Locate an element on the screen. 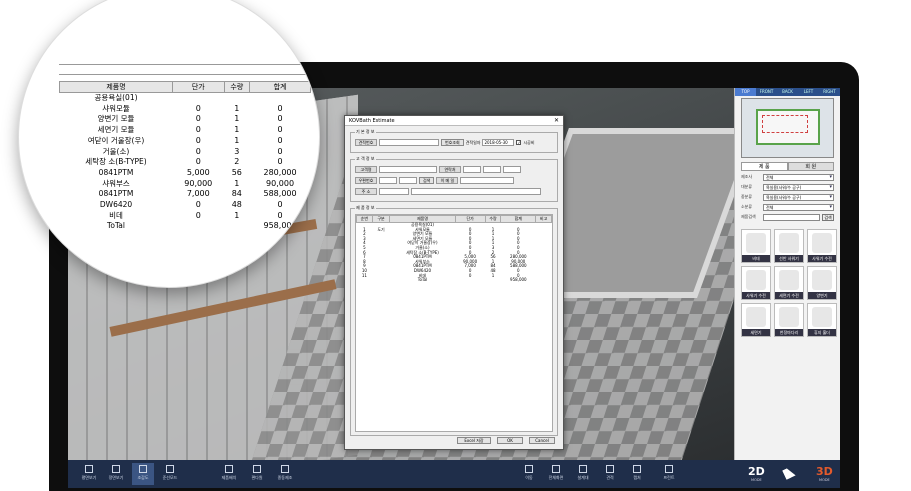 The width and height of the screenshot is (911, 491). toolbar-label: 제품배치 is located at coordinates (229, 477).